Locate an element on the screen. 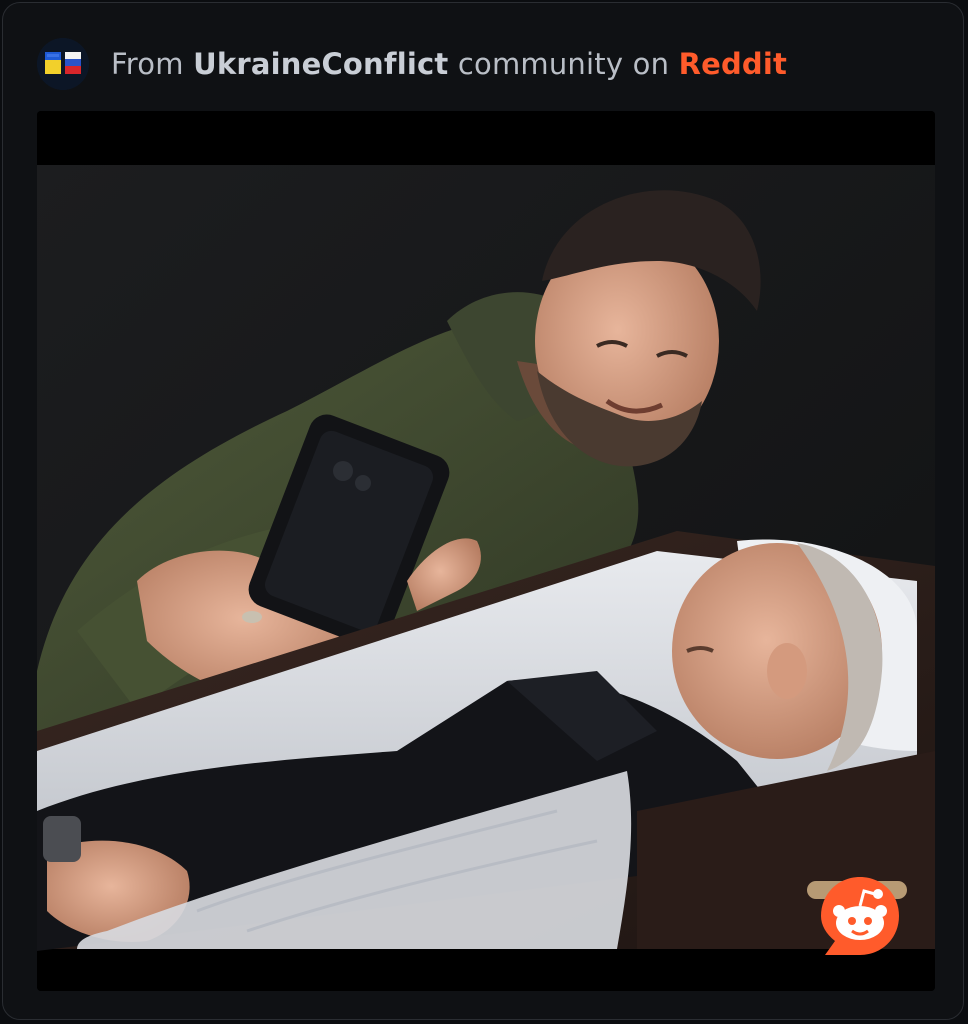 Image resolution: width=968 pixels, height=1024 pixels. post-source-line: From UkraineConflict community on Reddit is located at coordinates (449, 64).